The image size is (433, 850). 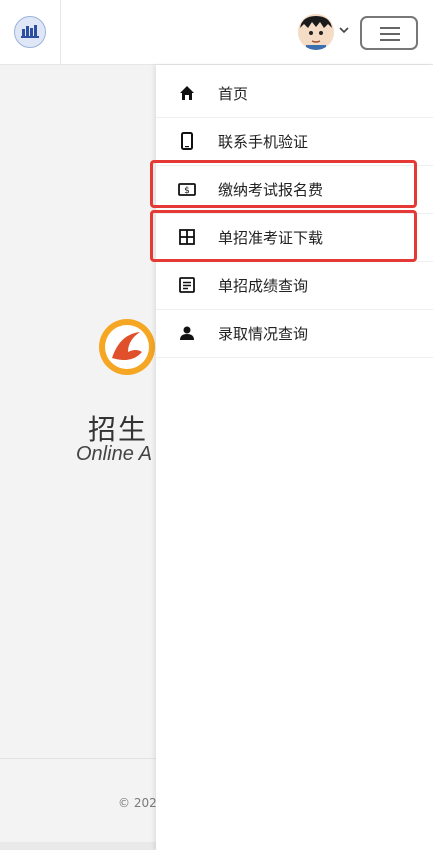 What do you see at coordinates (118, 429) in the screenshot?
I see `page-title: 招生` at bounding box center [118, 429].